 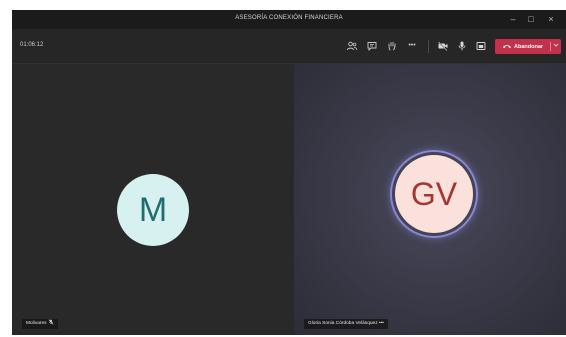 What do you see at coordinates (443, 46) in the screenshot?
I see `camera-off-icon` at bounding box center [443, 46].